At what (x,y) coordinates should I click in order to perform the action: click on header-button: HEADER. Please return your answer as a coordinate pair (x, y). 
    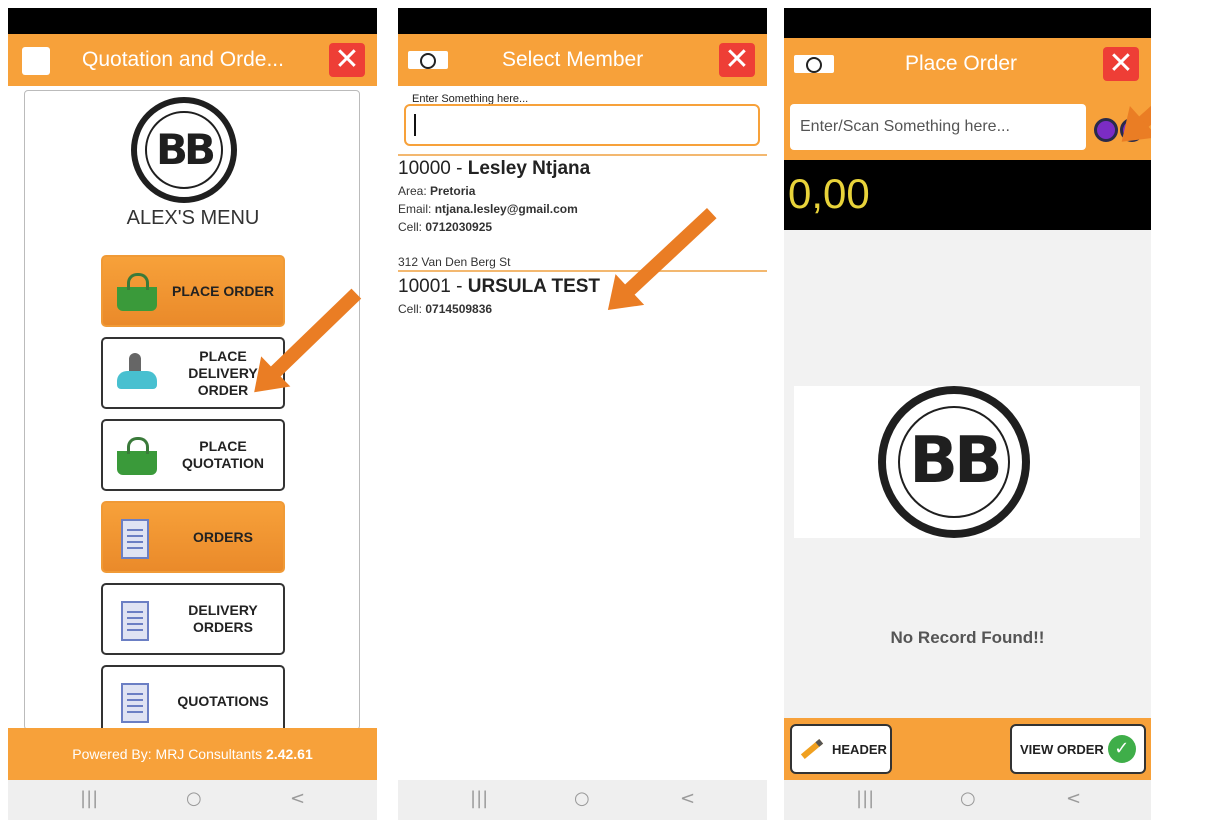
    Looking at the image, I should click on (841, 749).